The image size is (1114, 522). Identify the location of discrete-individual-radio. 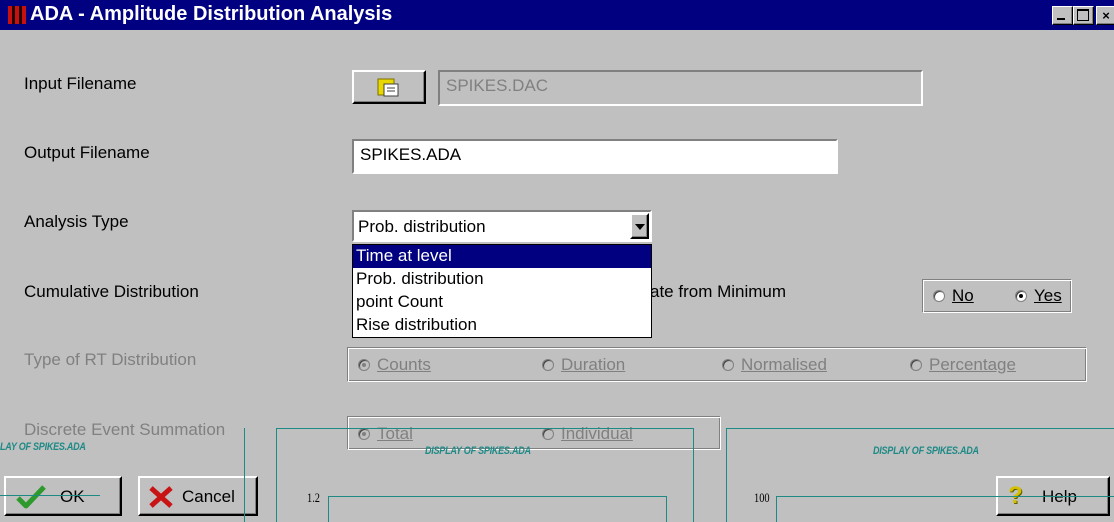
(548, 434).